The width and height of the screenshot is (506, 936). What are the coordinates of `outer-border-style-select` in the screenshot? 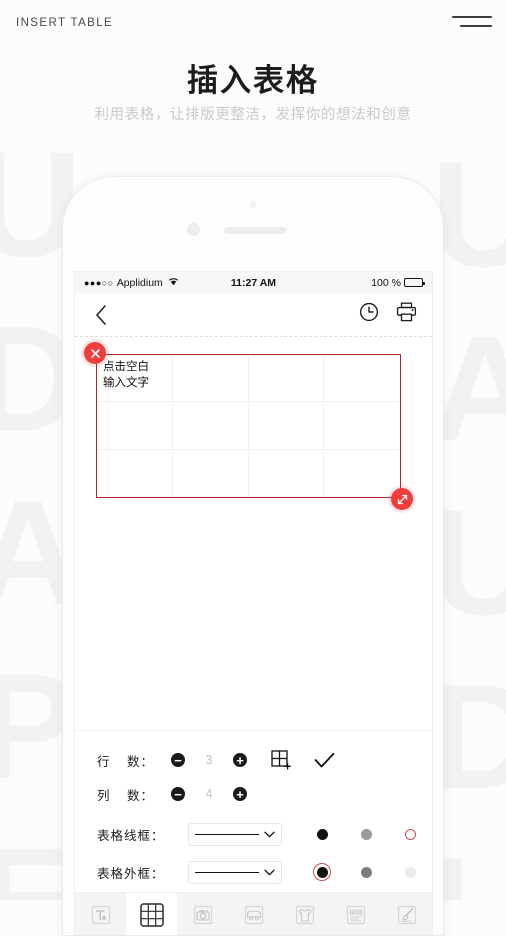 It's located at (235, 872).